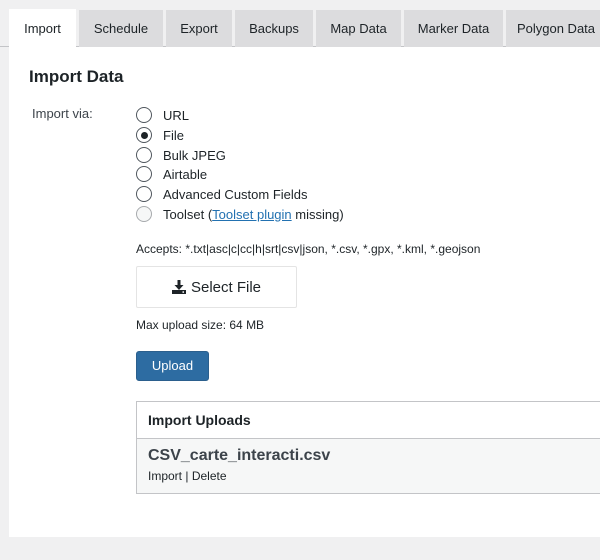  I want to click on upload-list-item: CSV_carte_interacti.csv Import | Delete, so click(368, 466).